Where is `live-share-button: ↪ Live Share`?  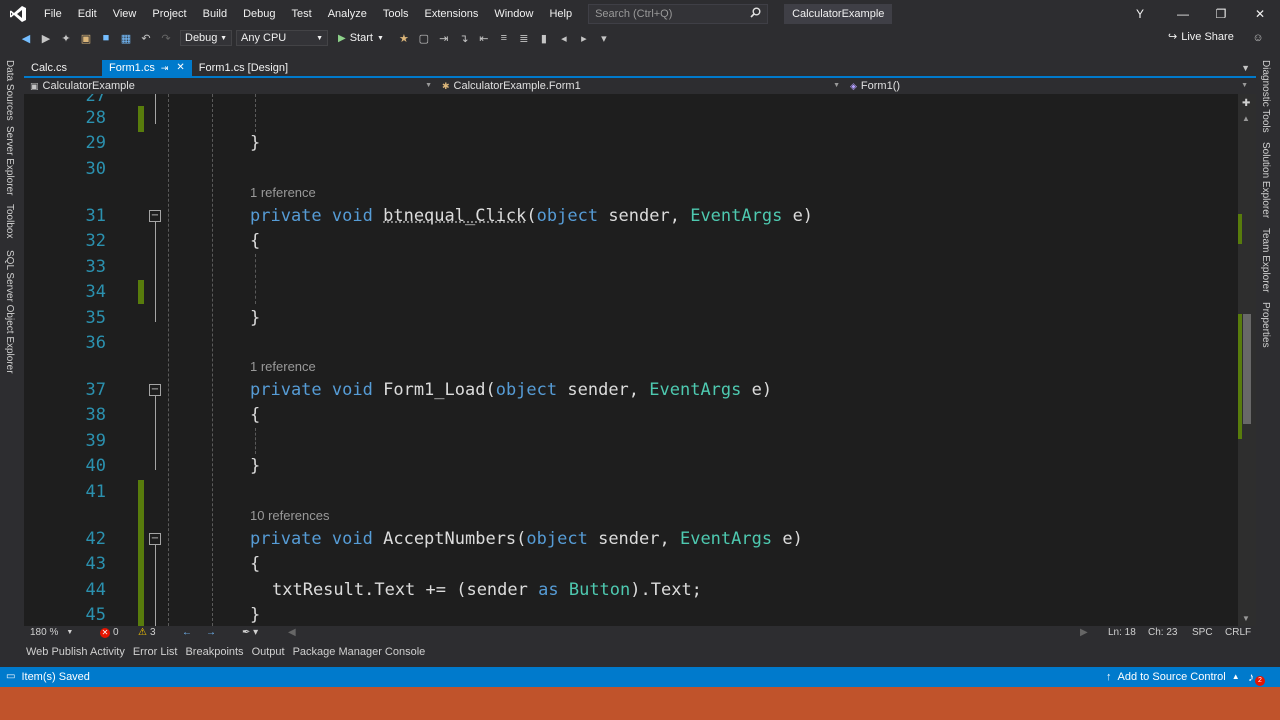 live-share-button: ↪ Live Share is located at coordinates (1201, 37).